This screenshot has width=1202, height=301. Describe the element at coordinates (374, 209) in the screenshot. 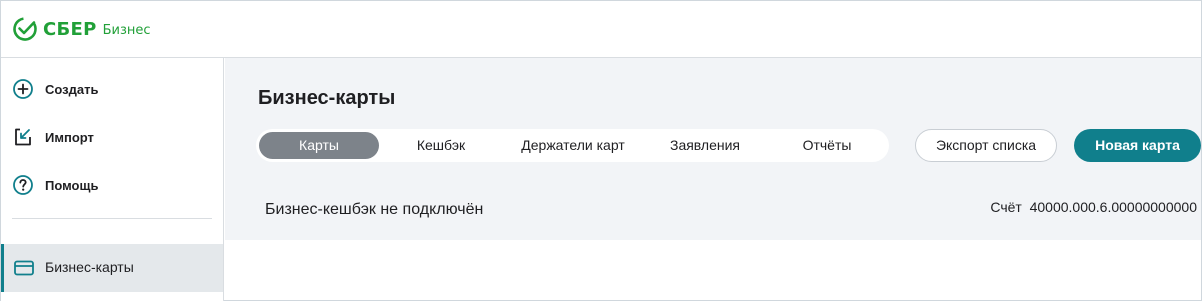

I see `cashback-status-text: Бизнес-кешбэк не подключён` at that location.